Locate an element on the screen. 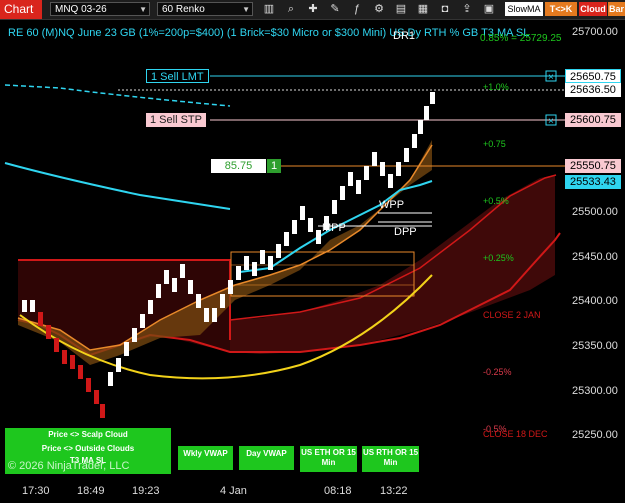 This screenshot has height=503, width=625. sell-stp-price-tag: 25600.75 is located at coordinates (593, 120).